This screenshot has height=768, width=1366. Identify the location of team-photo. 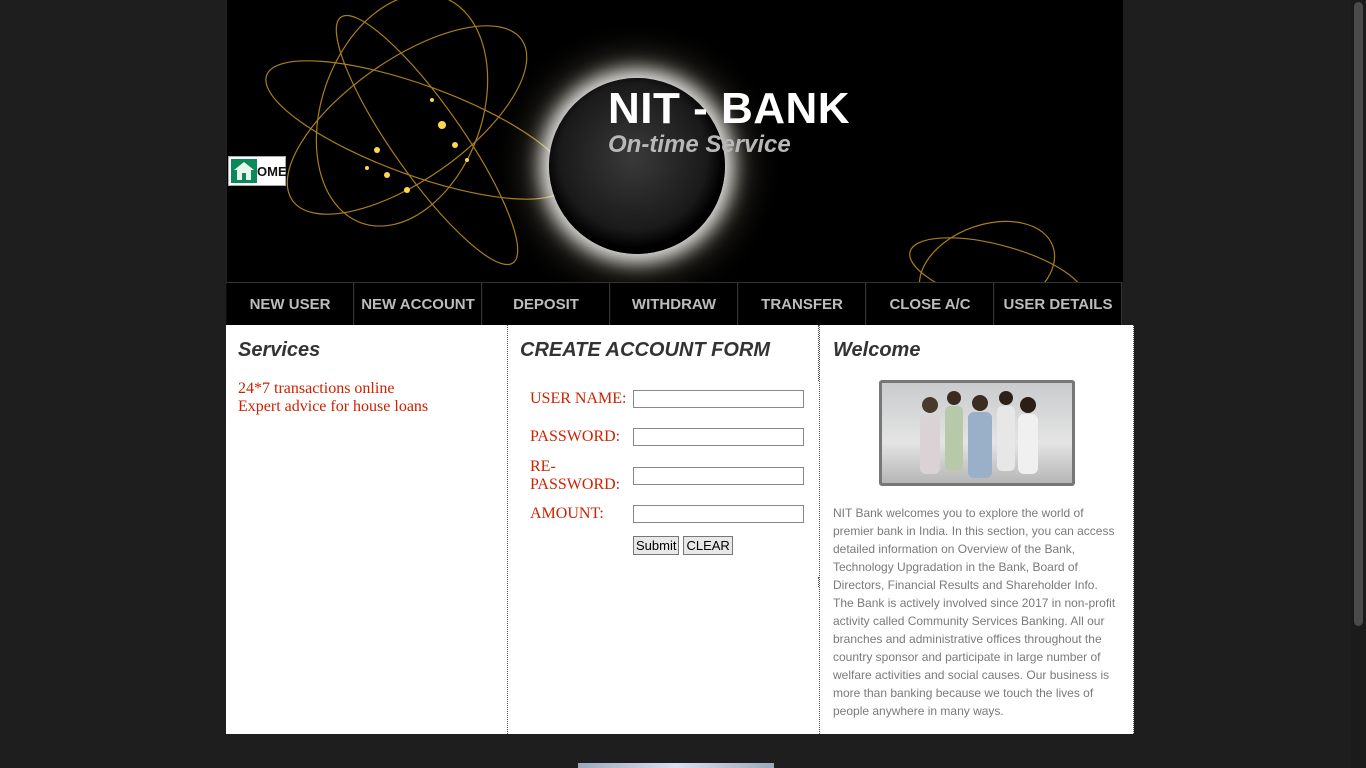
(976, 433).